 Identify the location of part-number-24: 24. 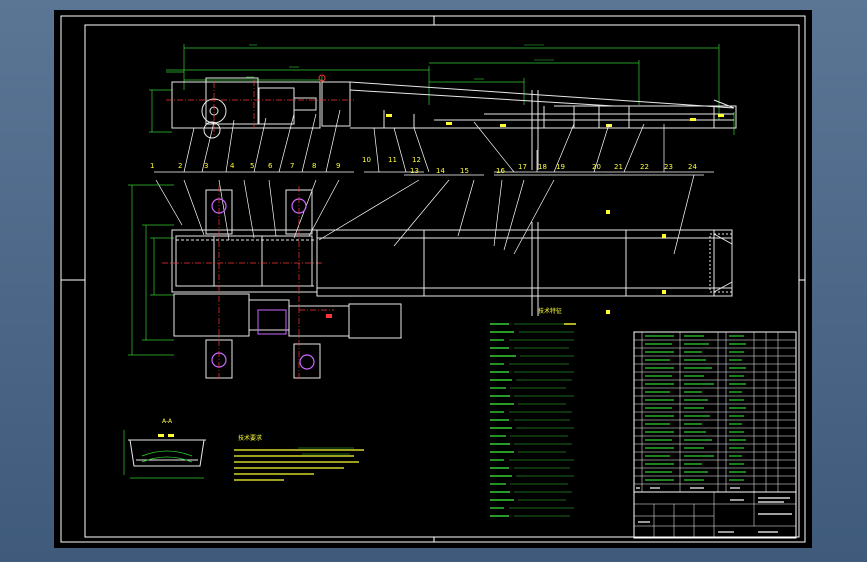
(692, 167).